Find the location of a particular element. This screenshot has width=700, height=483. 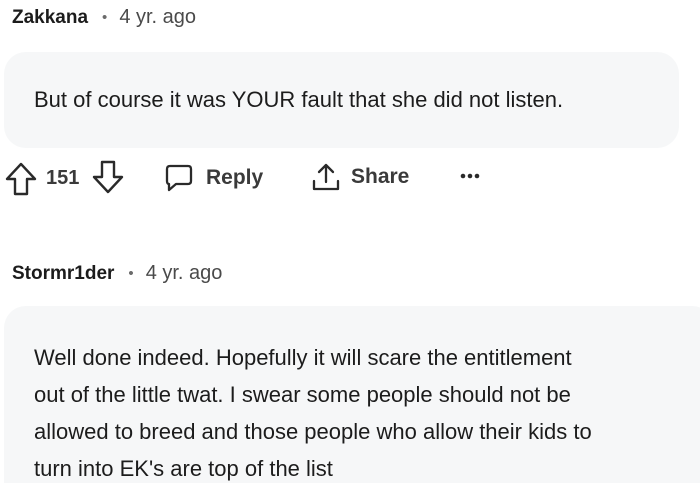

comment-header: Stormr1der • 4 yr. ago is located at coordinates (117, 273).